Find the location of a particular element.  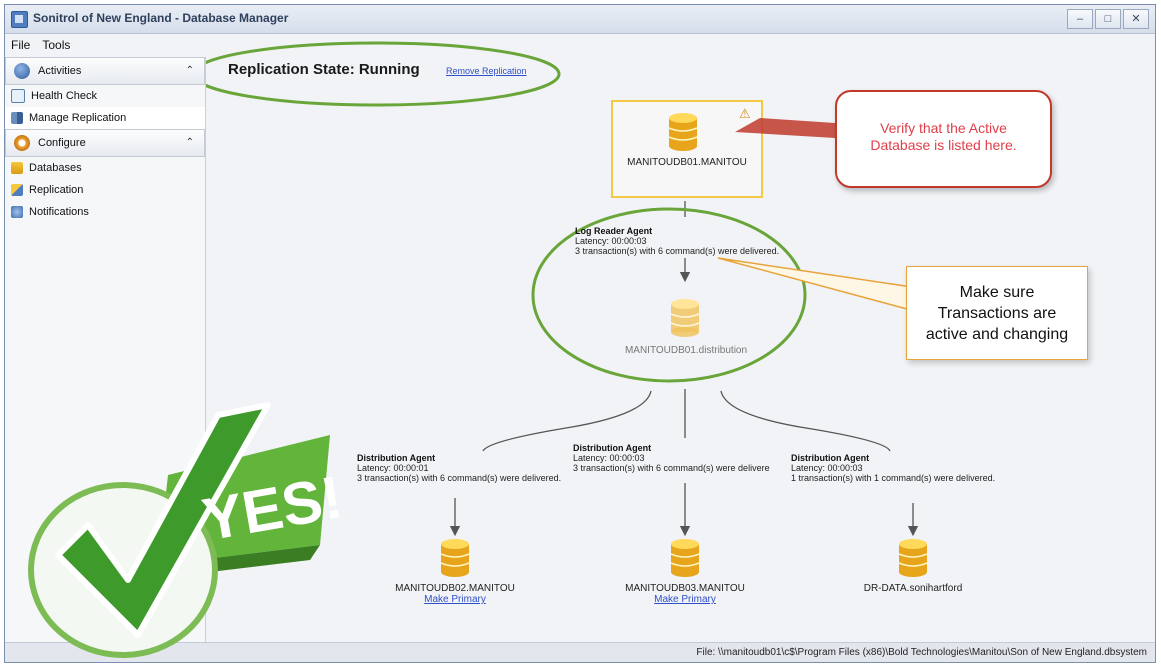

callout-line: Transactions are is located at coordinates (997, 313).